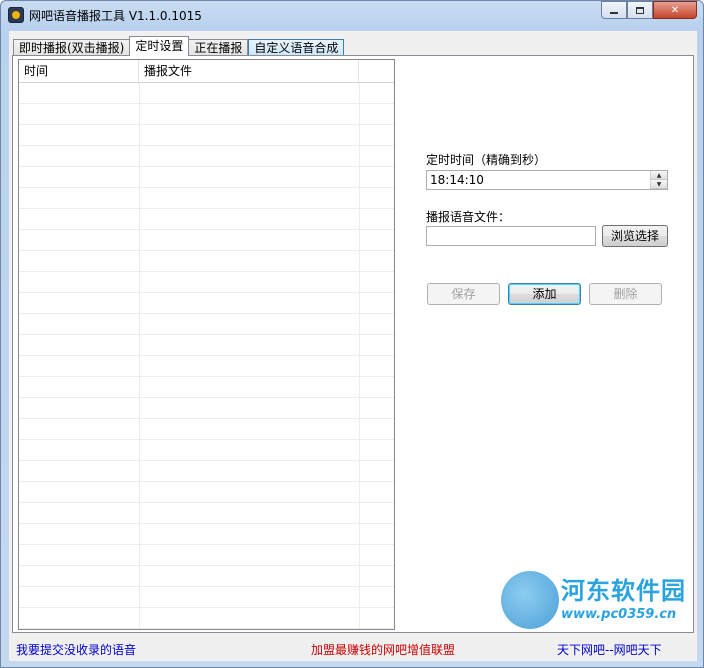  Describe the element at coordinates (635, 236) in the screenshot. I see `browse-button: 浏览选择` at that location.